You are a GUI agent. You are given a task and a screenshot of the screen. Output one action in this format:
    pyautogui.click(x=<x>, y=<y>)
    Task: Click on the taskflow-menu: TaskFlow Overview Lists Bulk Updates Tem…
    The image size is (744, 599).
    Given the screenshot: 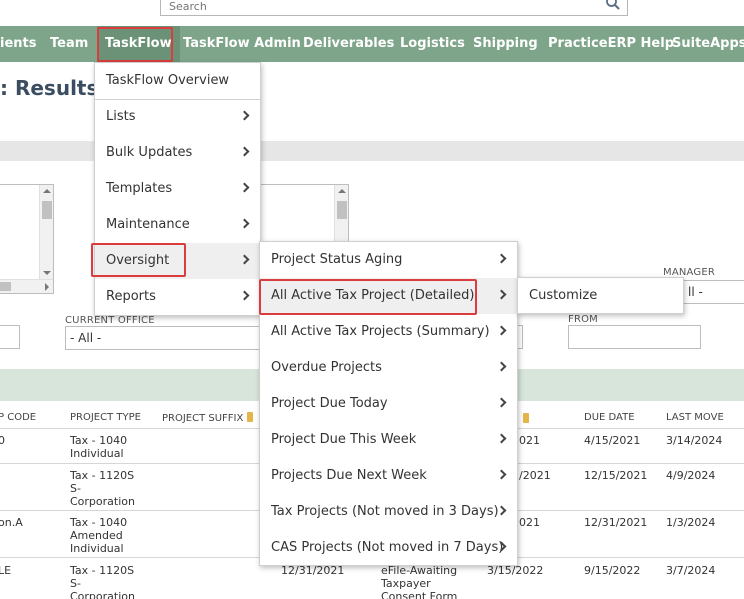 What is the action you would take?
    pyautogui.click(x=177, y=189)
    